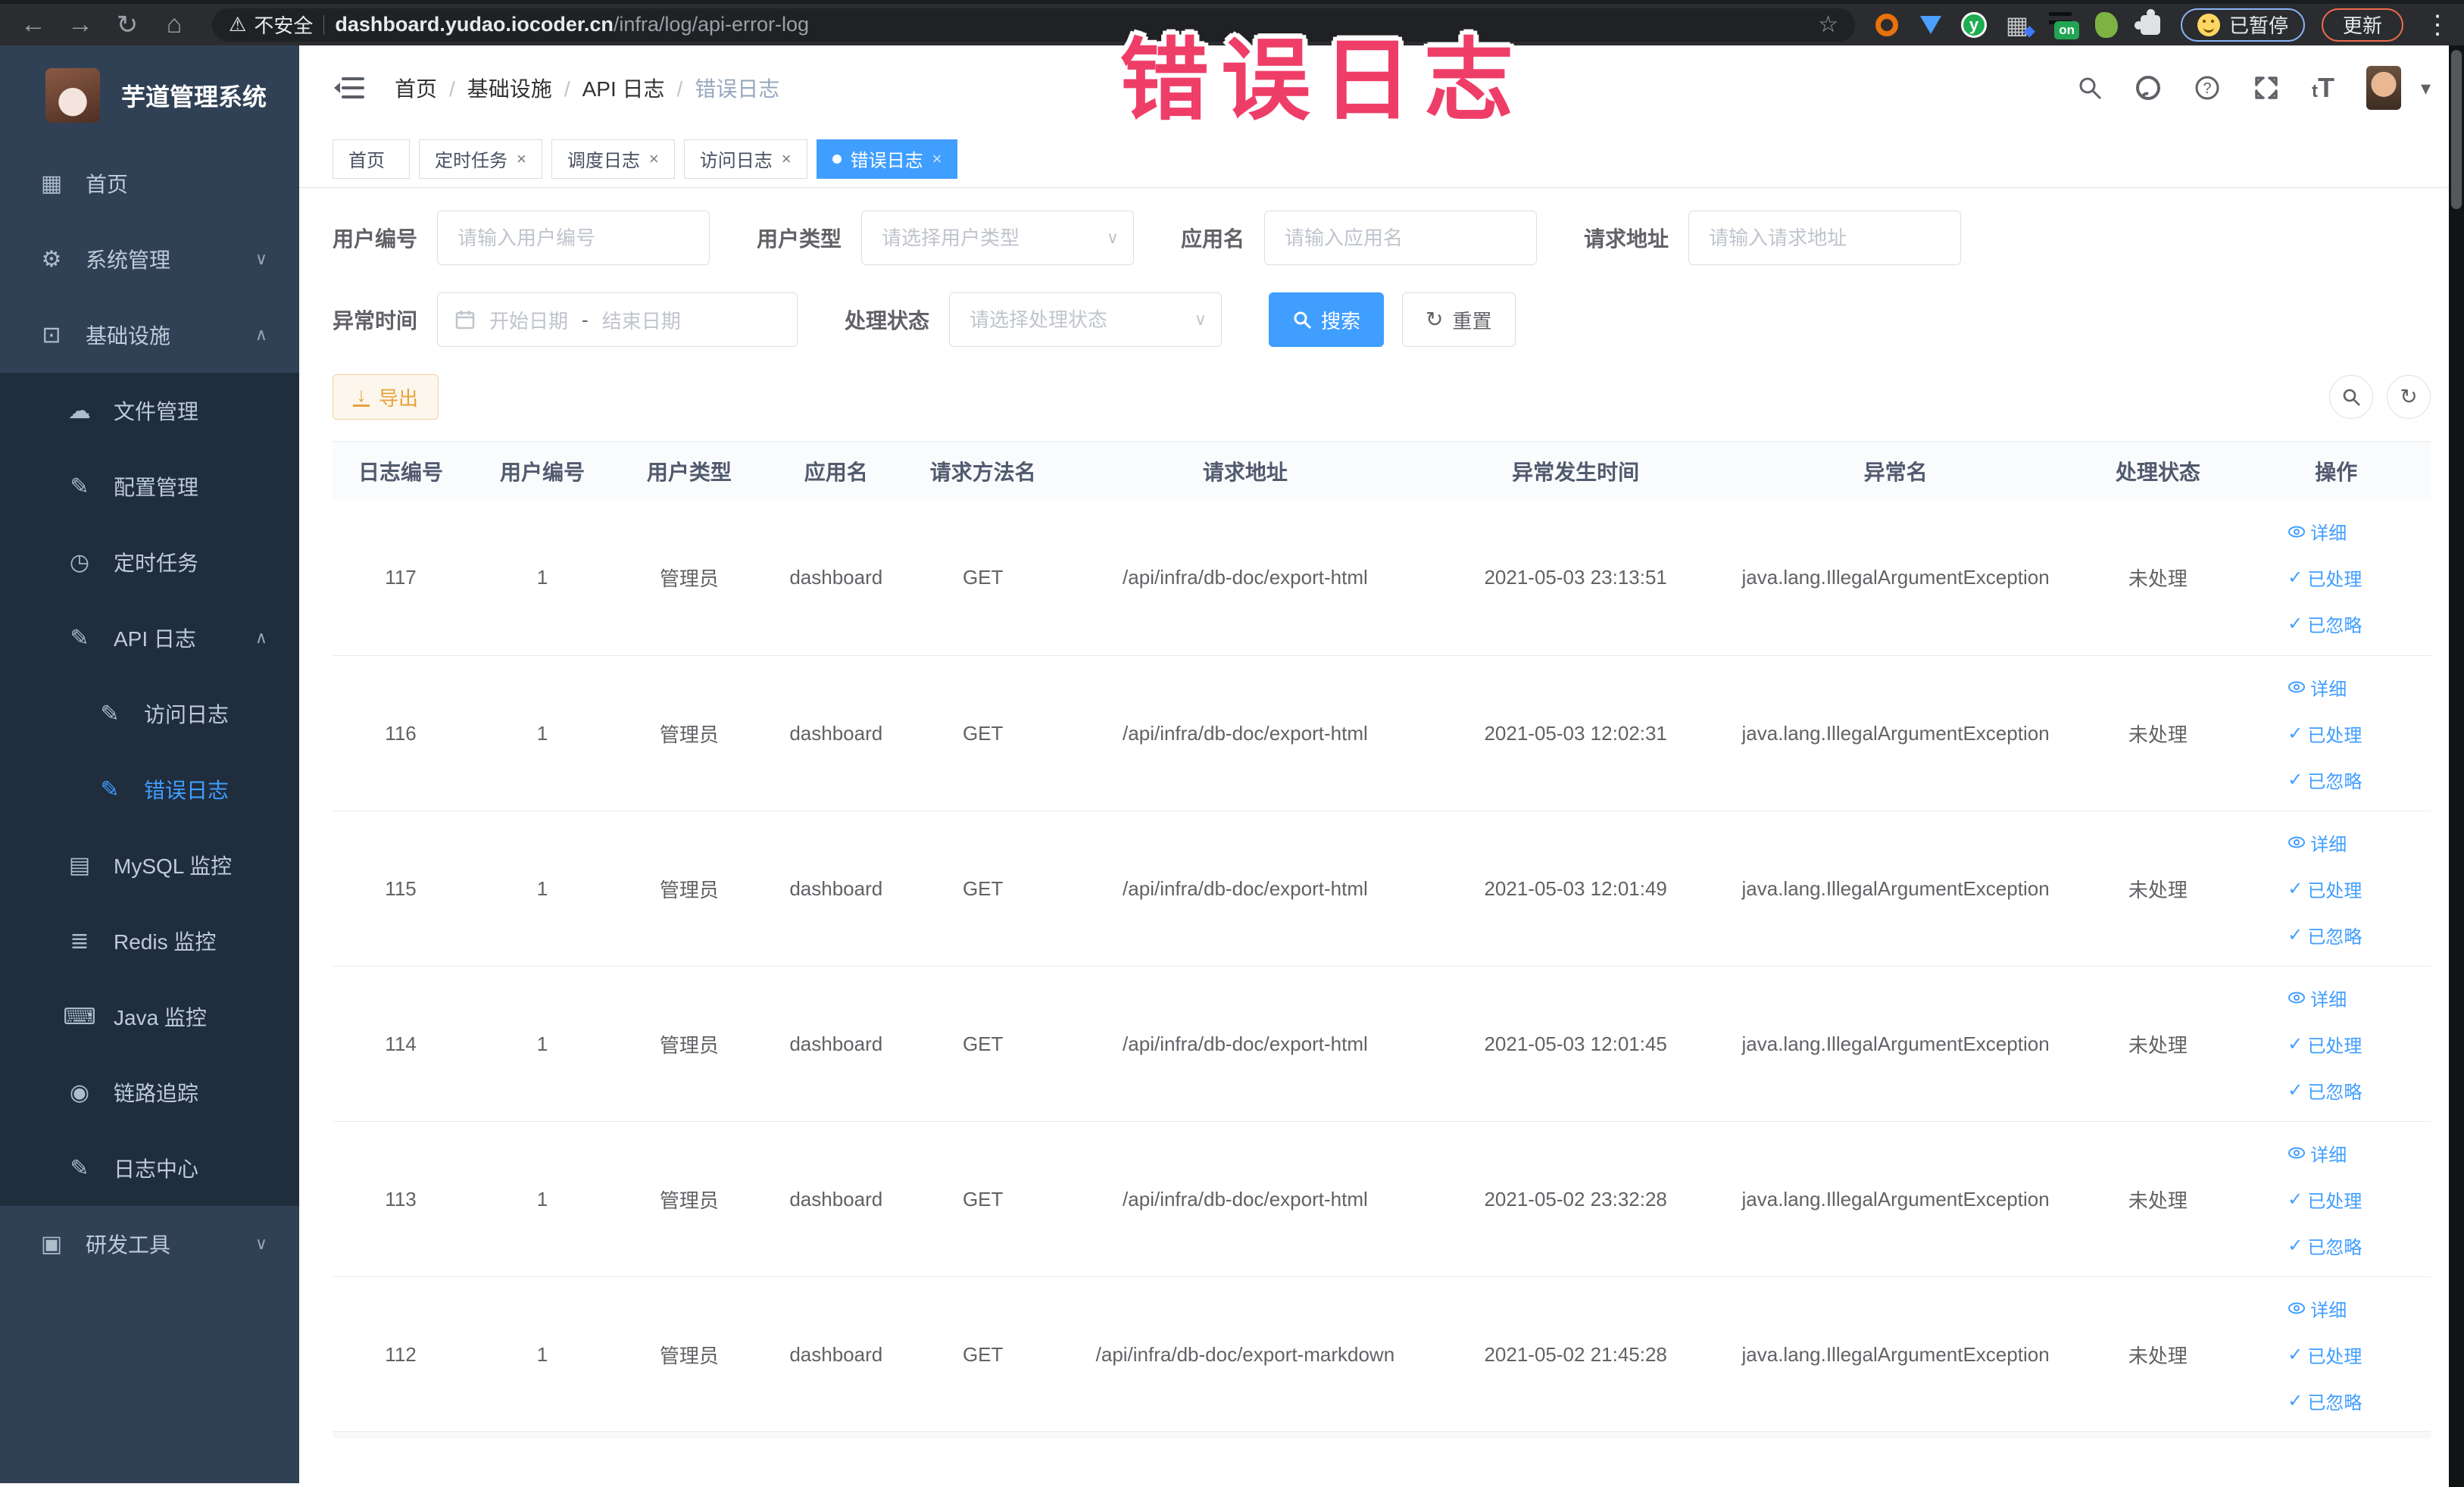  I want to click on text-size-icon: tT, so click(2323, 88).